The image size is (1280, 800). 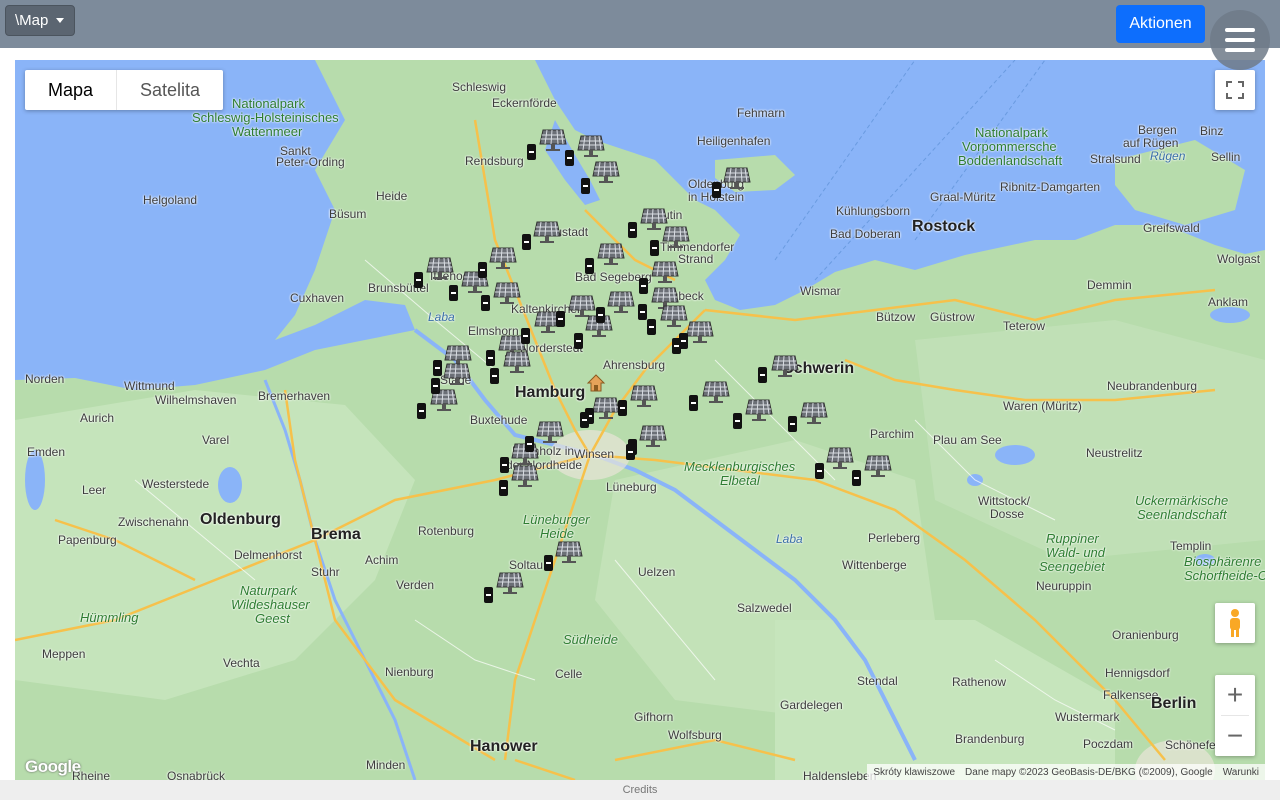 I want to click on map-label: Wattenmeer, so click(x=267, y=131).